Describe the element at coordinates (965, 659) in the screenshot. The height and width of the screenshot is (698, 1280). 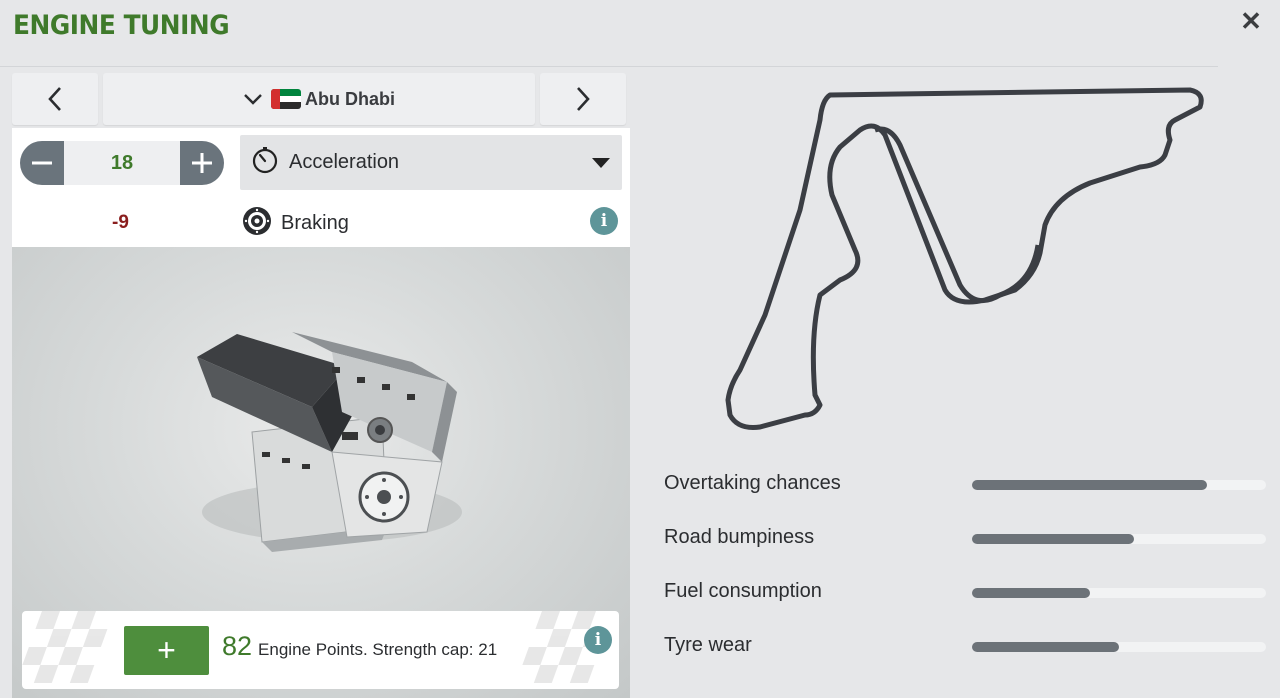
I see `stat-row: Tyre wear` at that location.